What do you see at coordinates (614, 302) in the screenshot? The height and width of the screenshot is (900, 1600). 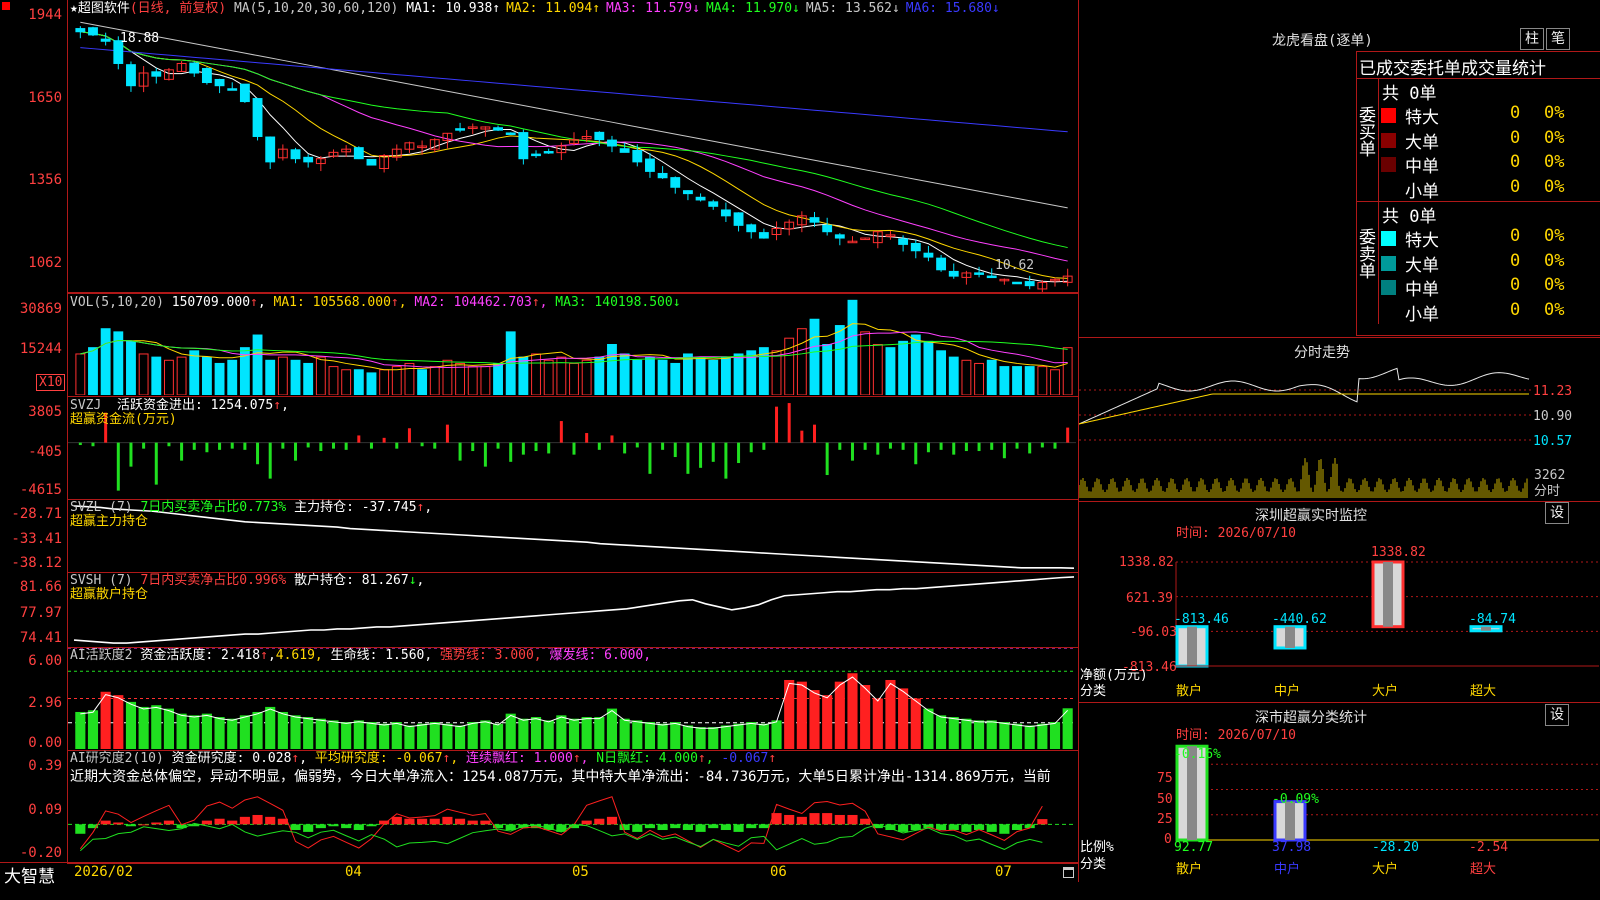 I see `vol-ma3: MA3: 140198.500` at bounding box center [614, 302].